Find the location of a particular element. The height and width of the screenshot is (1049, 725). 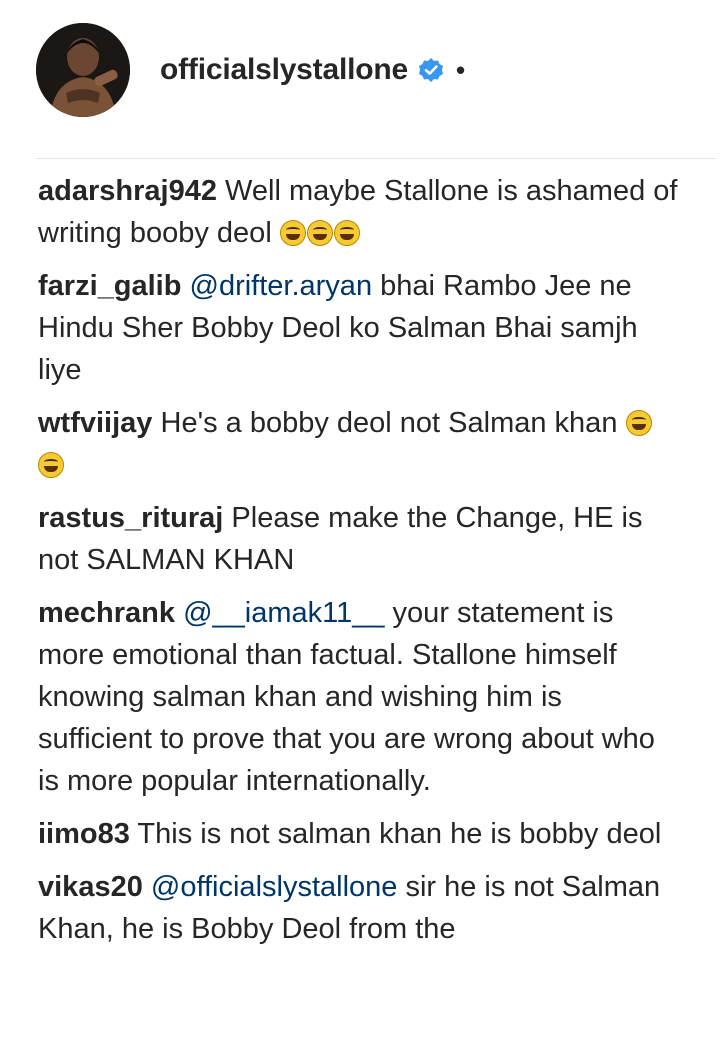

comment-text: He's a bobby deol not Salman khan is located at coordinates (389, 423).